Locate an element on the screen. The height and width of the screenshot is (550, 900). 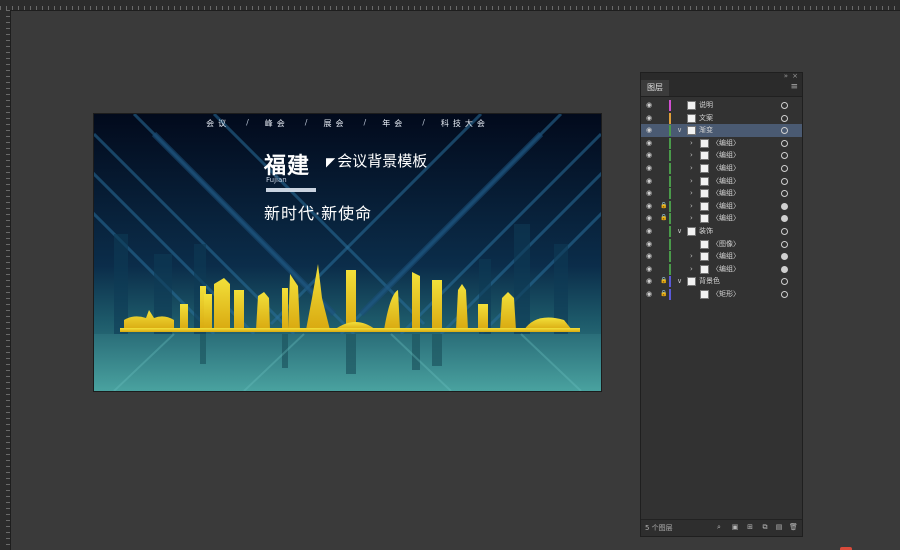
title-side-mark: ◤ is located at coordinates (331, 162).